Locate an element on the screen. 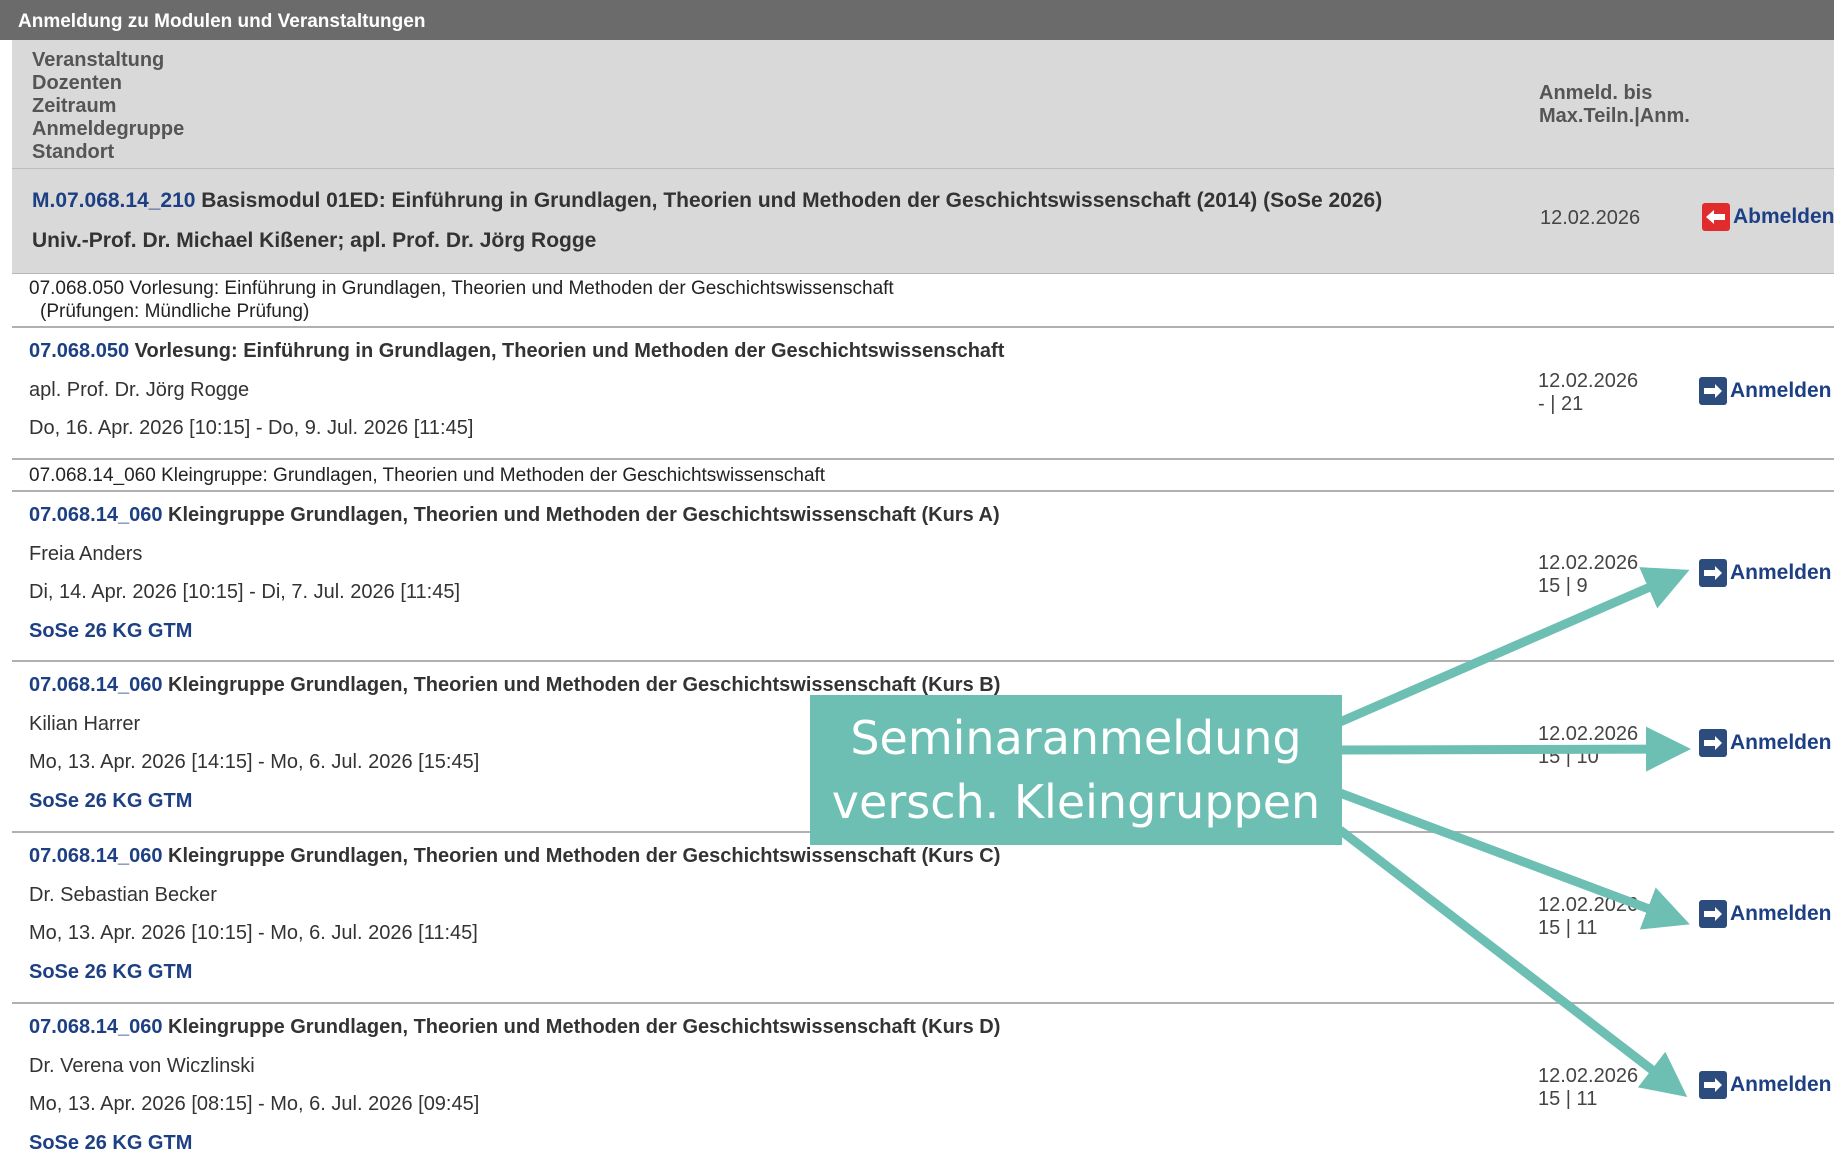 The image size is (1834, 1168). anmelden-button-d: Anmelden is located at coordinates (1765, 1085).